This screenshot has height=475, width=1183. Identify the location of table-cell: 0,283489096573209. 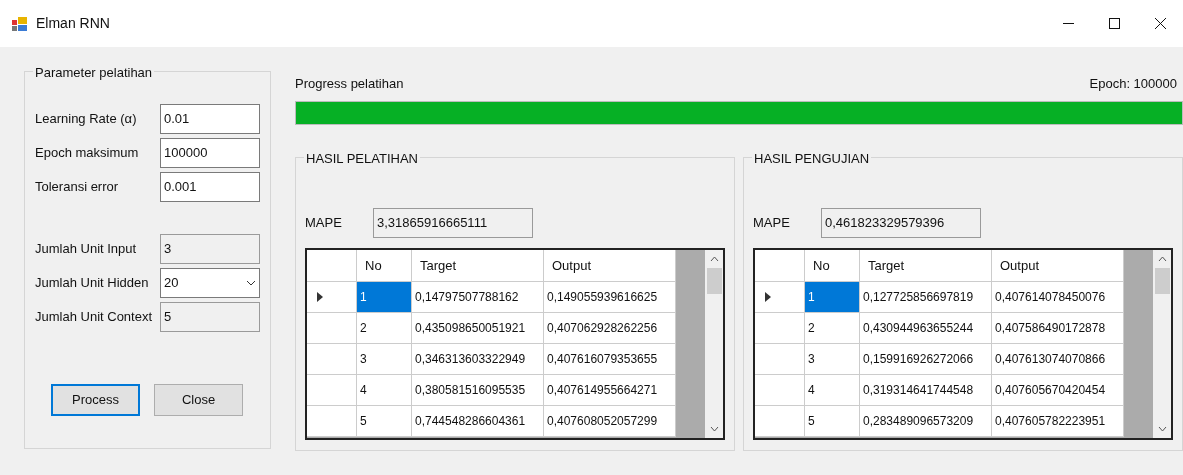
(926, 421).